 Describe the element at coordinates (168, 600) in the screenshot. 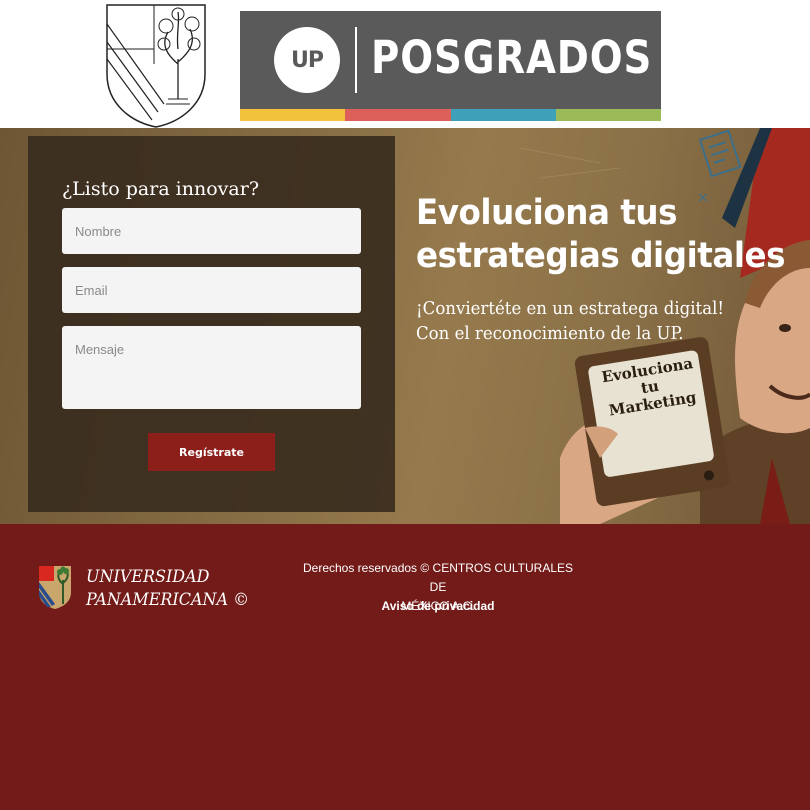

I see `university-name-line-2: PANAMERICANA ©` at that location.